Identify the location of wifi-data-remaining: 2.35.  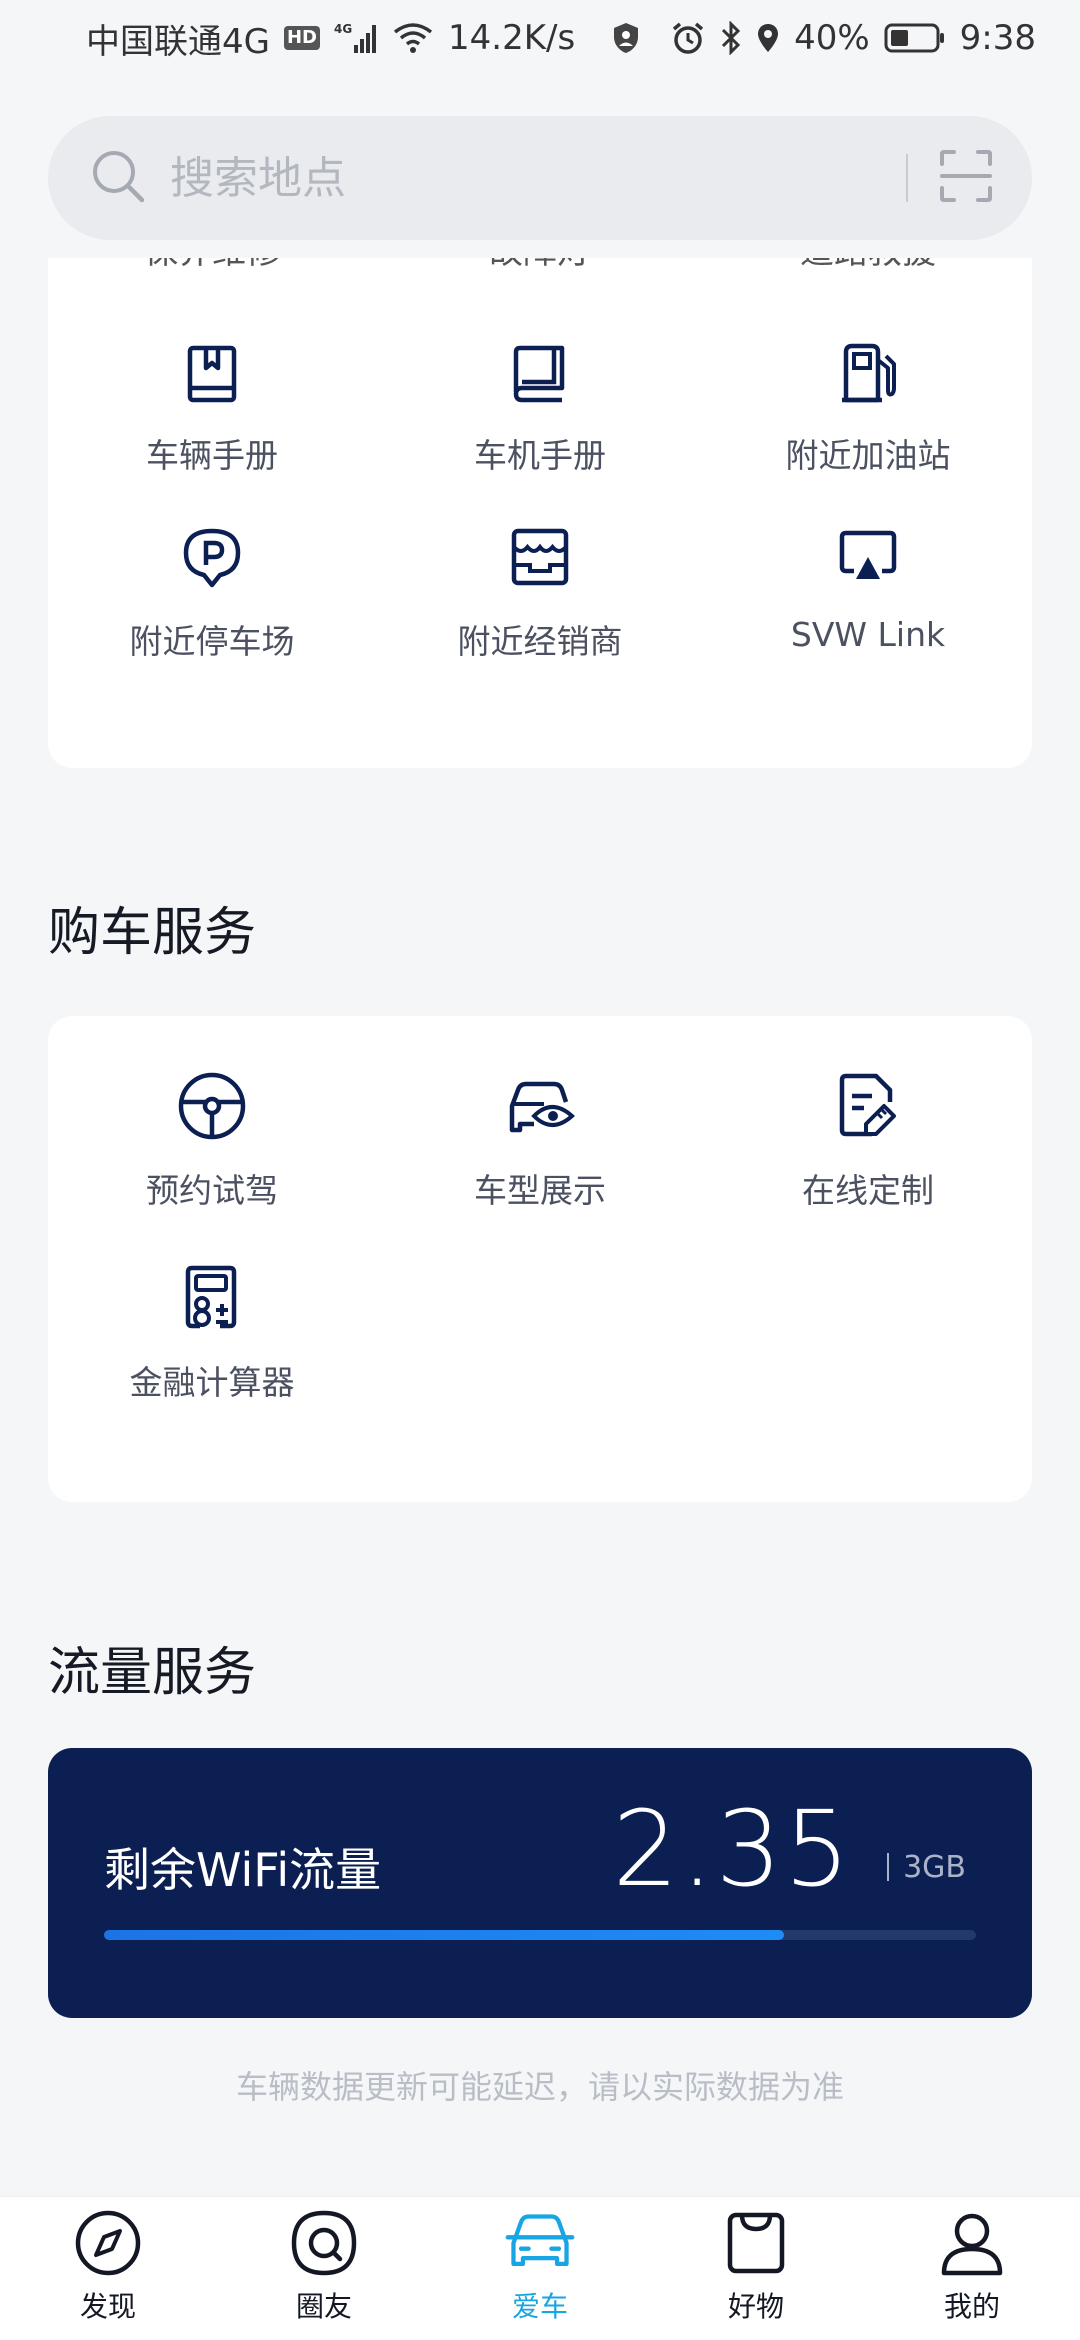
(732, 1849).